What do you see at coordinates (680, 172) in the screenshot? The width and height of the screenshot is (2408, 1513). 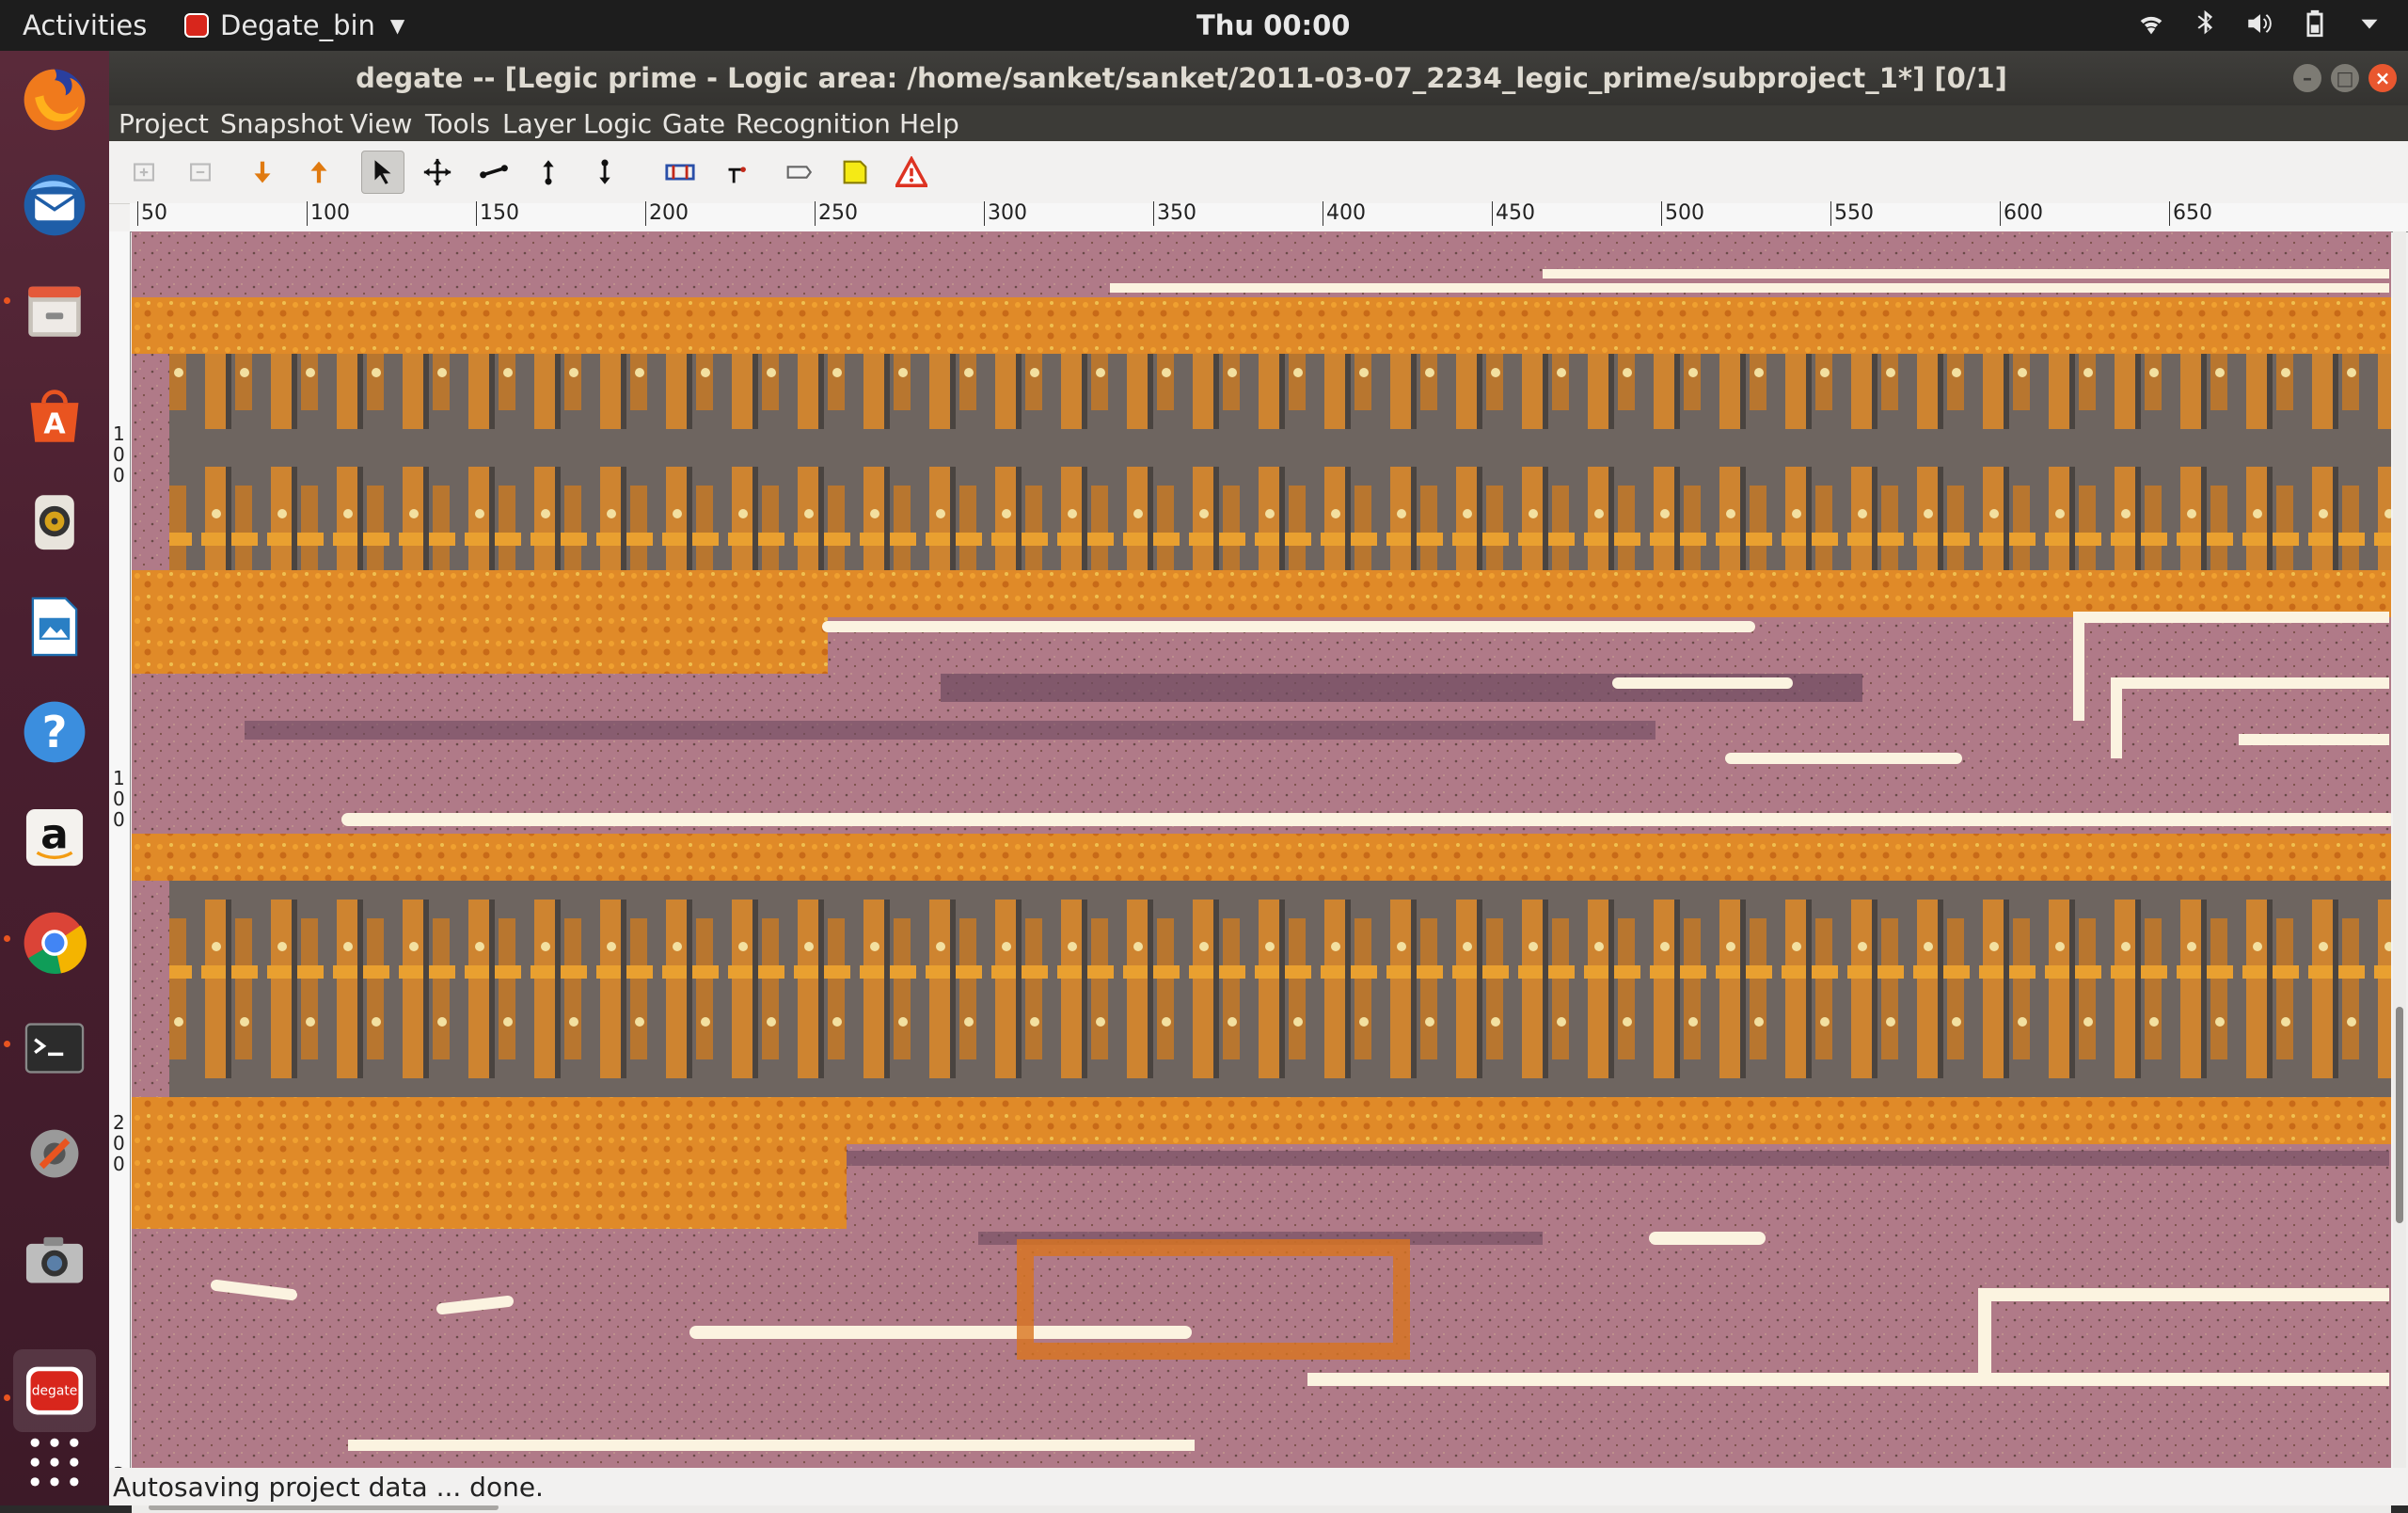 I see `gate-template-button` at bounding box center [680, 172].